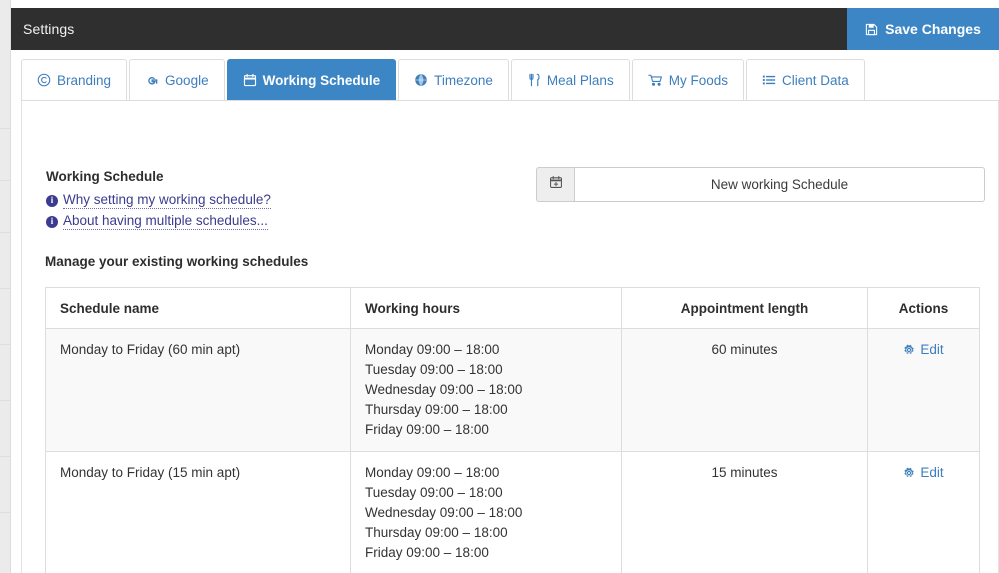 The image size is (999, 573). I want to click on page-header-bar: Settings Save Changes, so click(505, 29).